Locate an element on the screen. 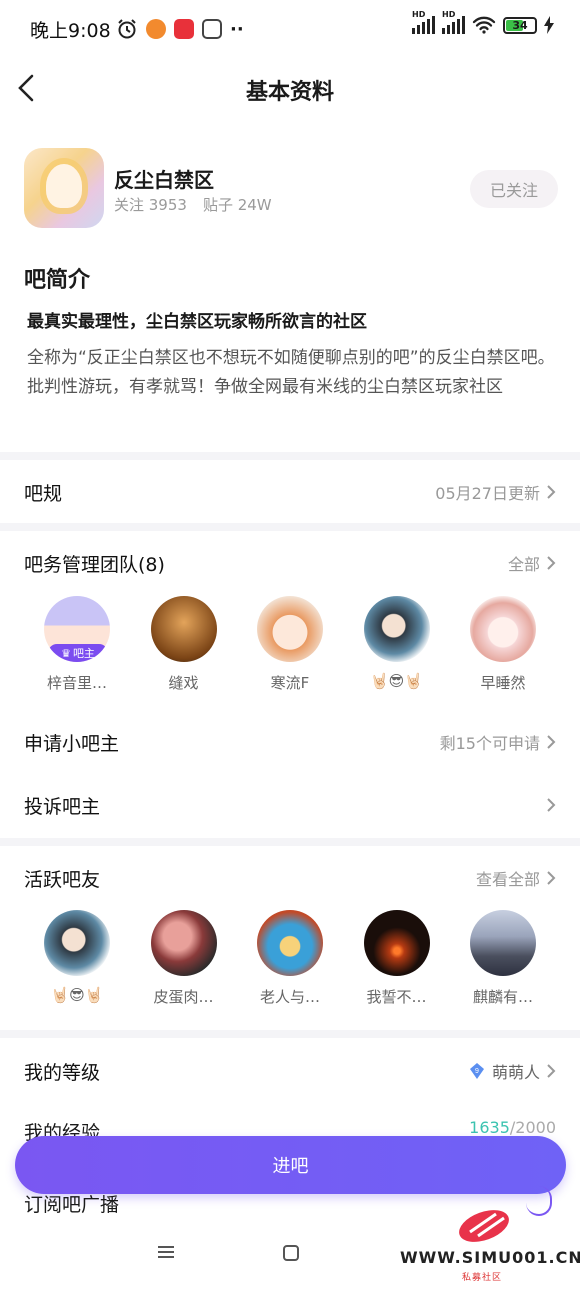 Image resolution: width=580 pixels, height=1289 pixels. enter-forum-button: 进吧 is located at coordinates (290, 1165).